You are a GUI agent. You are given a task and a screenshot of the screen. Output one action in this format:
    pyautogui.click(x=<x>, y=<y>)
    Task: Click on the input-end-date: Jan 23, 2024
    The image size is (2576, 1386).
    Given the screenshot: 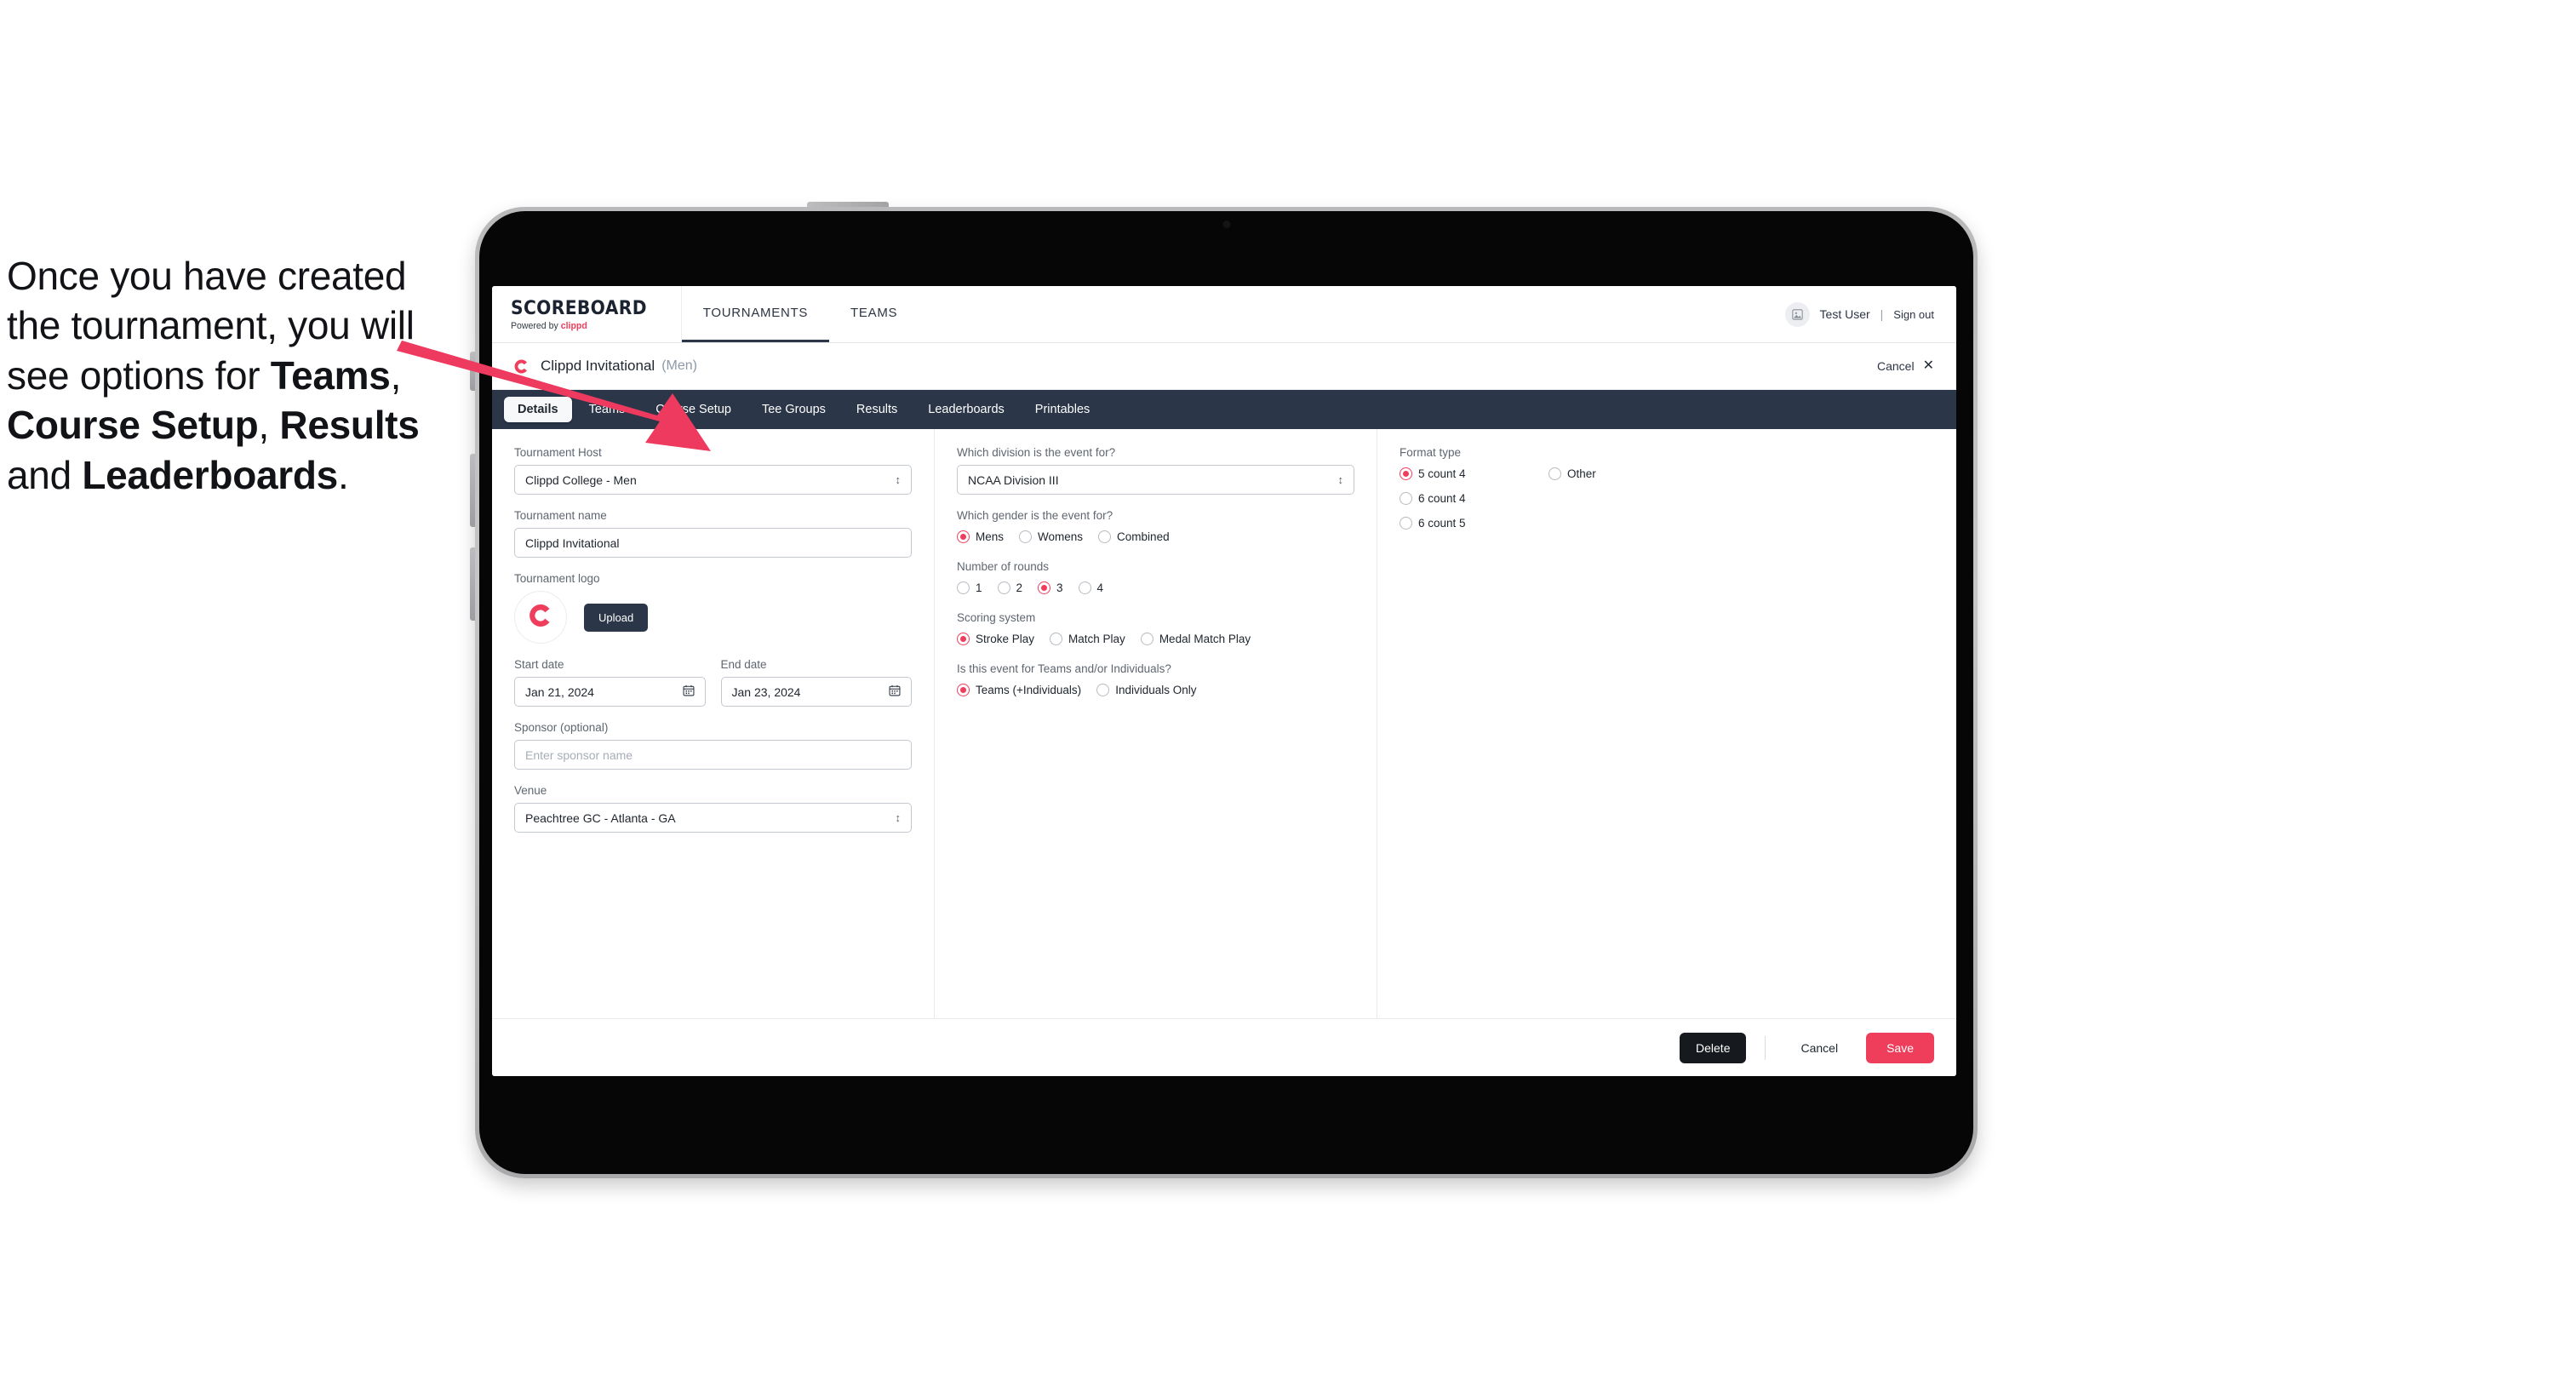 What is the action you would take?
    pyautogui.click(x=816, y=692)
    